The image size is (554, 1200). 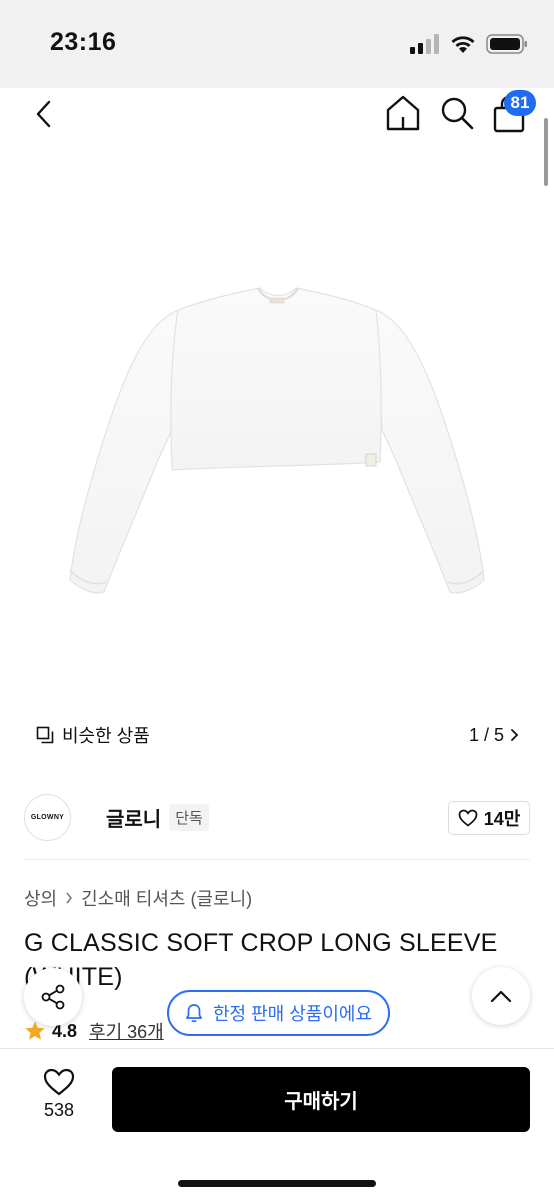 What do you see at coordinates (40, 898) in the screenshot?
I see `breadcrumb-category: 상의` at bounding box center [40, 898].